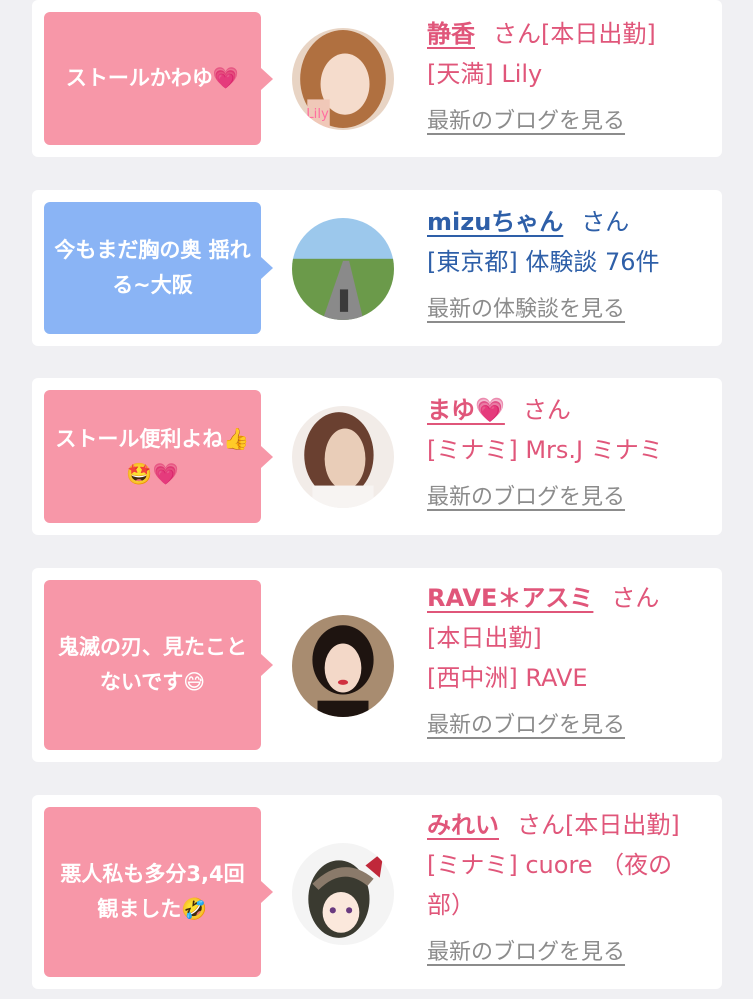 The width and height of the screenshot is (753, 999). I want to click on shop-info: [ミナミ] cuore （夜の, so click(550, 865).